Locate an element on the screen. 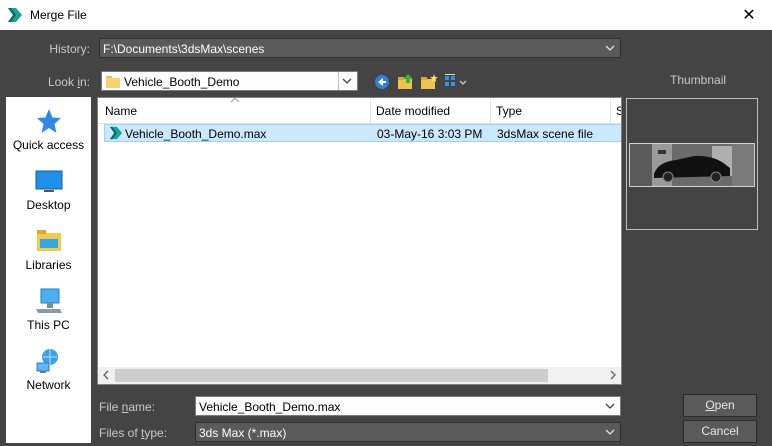  file-name-cell: Vehicle_Booth_Demo.max is located at coordinates (196, 134).